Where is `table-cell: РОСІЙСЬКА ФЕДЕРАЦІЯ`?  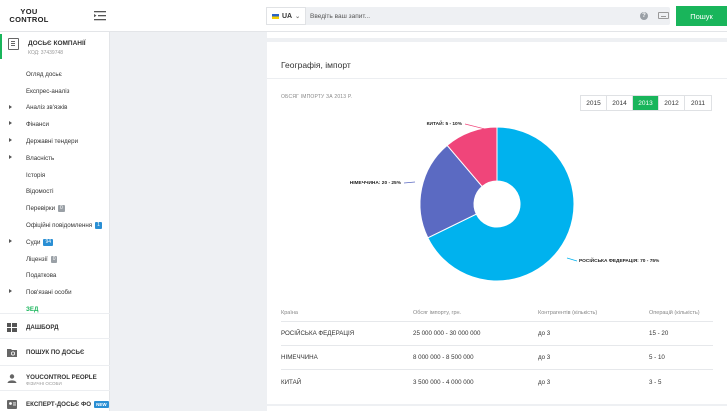
table-cell: РОСІЙСЬКА ФЕДЕРАЦІЯ is located at coordinates (318, 333).